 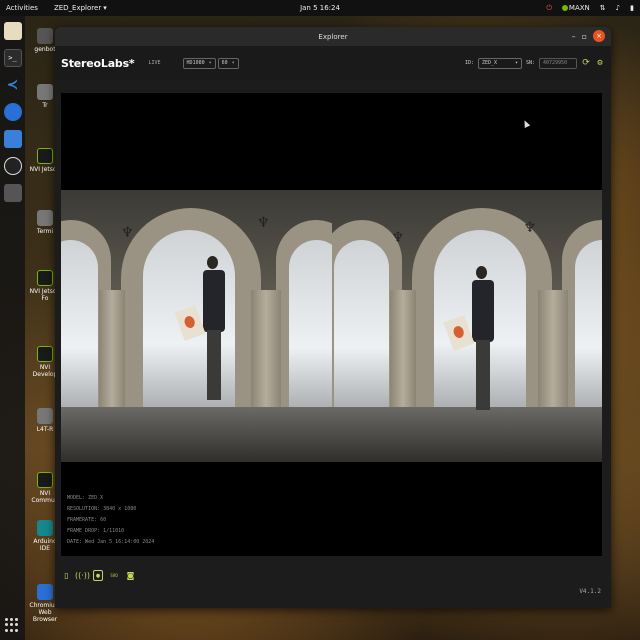 What do you see at coordinates (96, 531) in the screenshot?
I see `frame-drop-info: FRAME DROP: 1/11010` at bounding box center [96, 531].